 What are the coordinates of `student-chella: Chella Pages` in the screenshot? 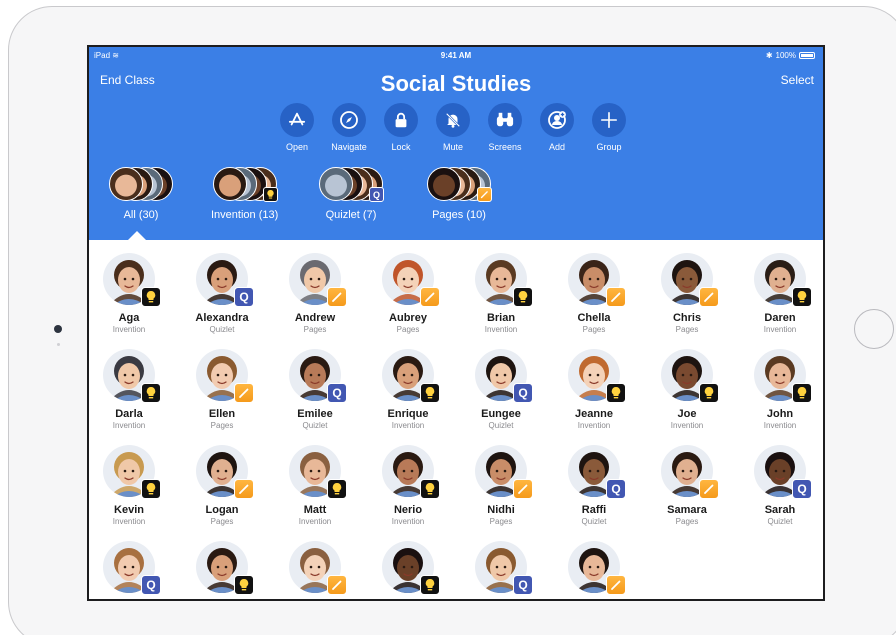 It's located at (594, 293).